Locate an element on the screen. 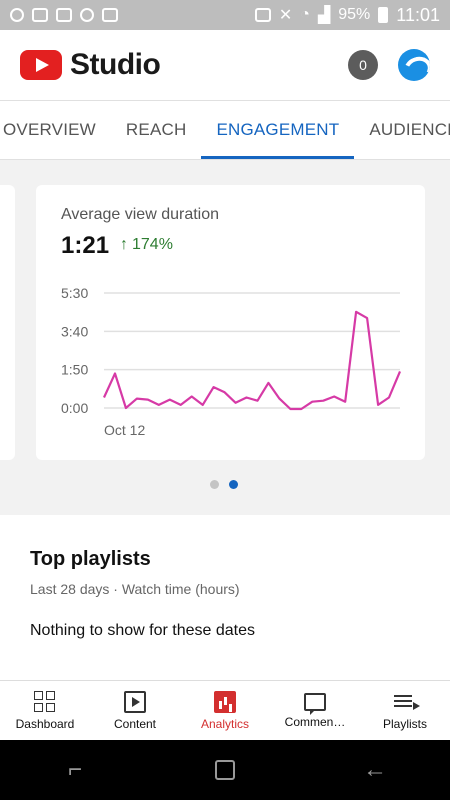 Image resolution: width=450 pixels, height=800 pixels. clock: 11:01 is located at coordinates (418, 14).